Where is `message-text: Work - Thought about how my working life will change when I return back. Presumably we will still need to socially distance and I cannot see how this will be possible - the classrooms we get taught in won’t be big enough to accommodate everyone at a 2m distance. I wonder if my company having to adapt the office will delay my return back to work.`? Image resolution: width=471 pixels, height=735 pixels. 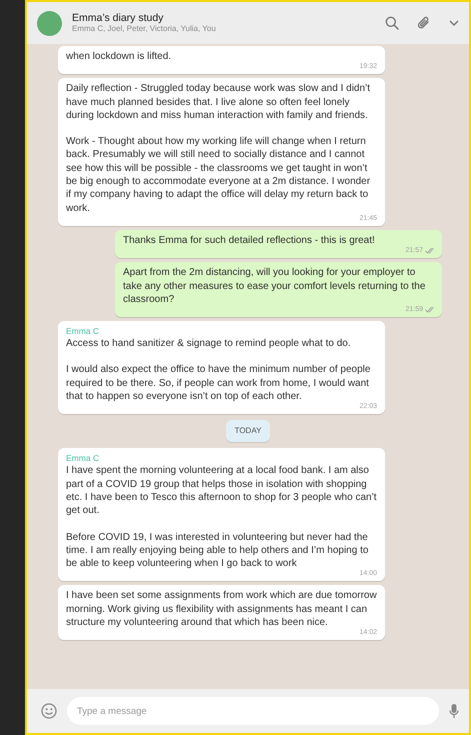 message-text: Work - Thought about how my working life will change when I return back. Presumably we will still need to socially distance and I cannot see how this will be possible - the classrooms we get taught in won’t be big enough to accommodate everyone at a 2m distance. I wonder if my company having to adapt the office will delay my return back to work. is located at coordinates (219, 175).